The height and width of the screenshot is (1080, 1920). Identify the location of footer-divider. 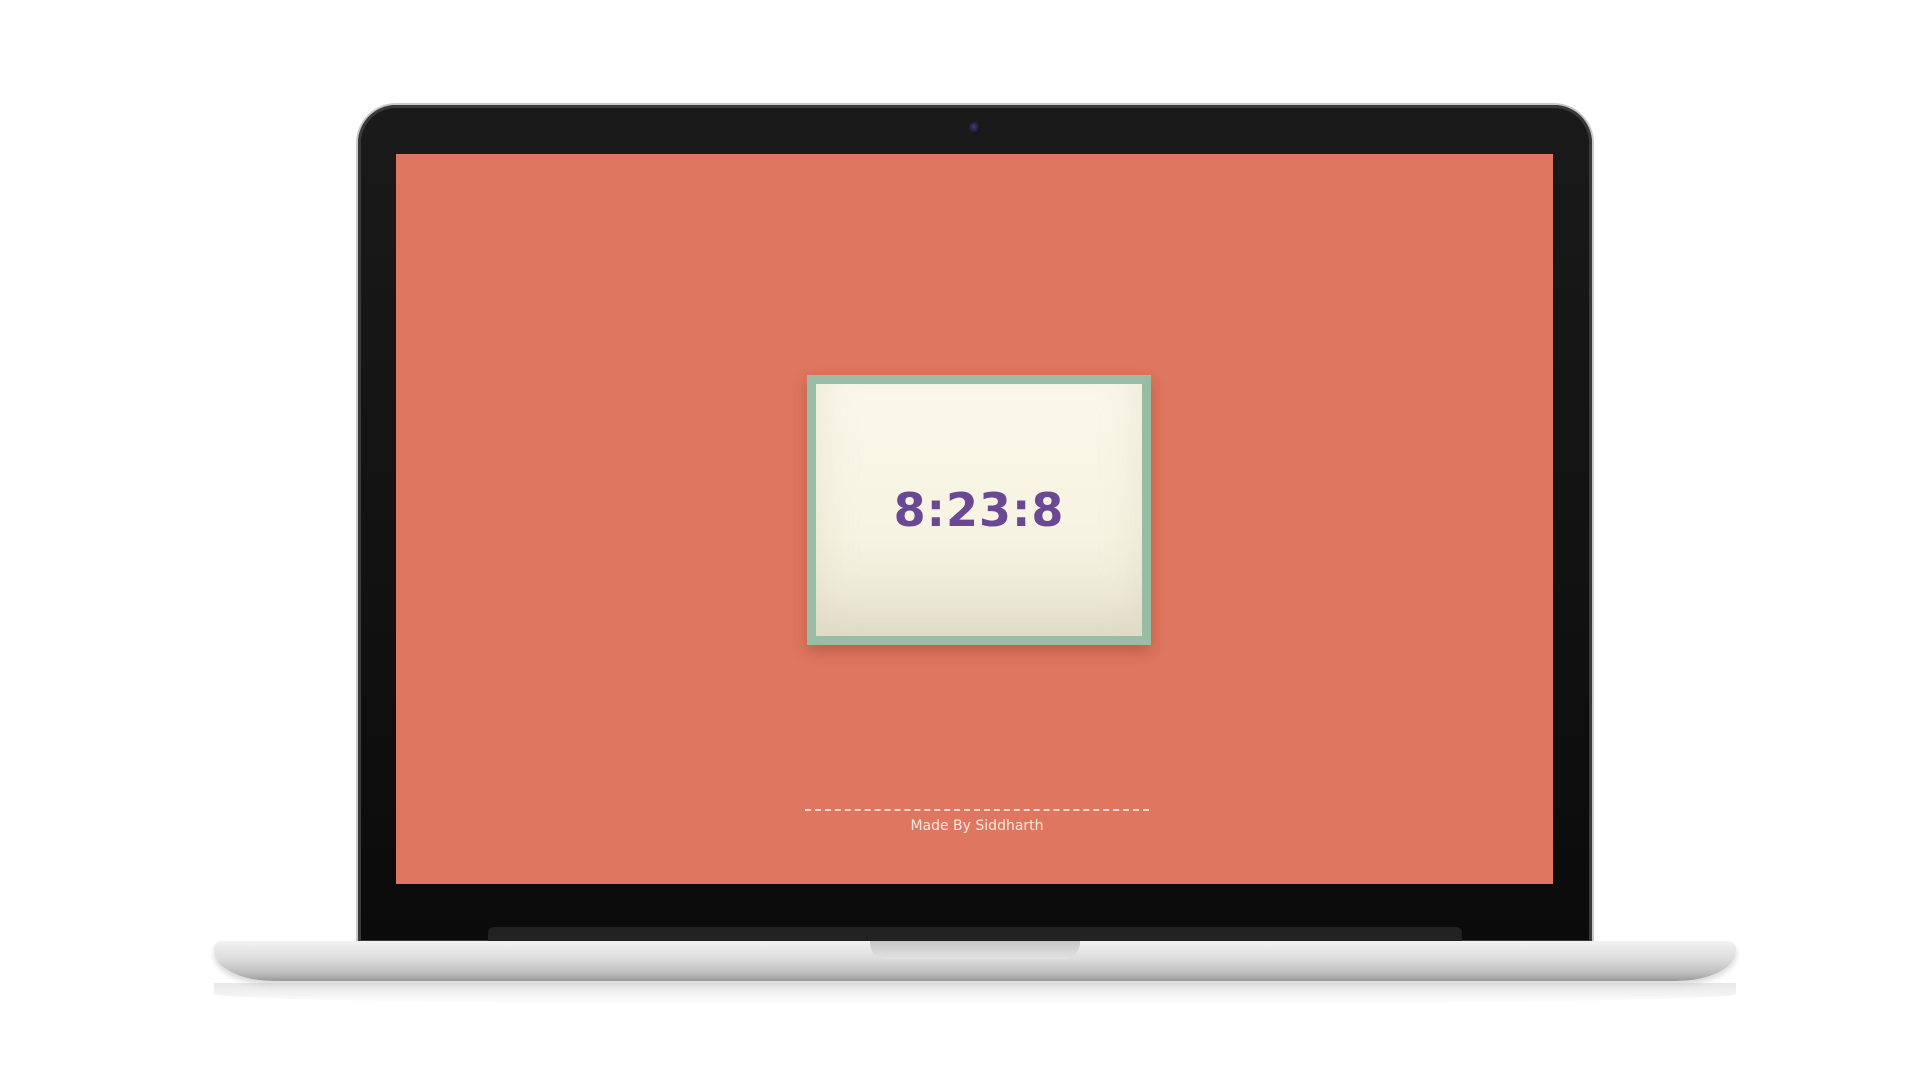
(977, 810).